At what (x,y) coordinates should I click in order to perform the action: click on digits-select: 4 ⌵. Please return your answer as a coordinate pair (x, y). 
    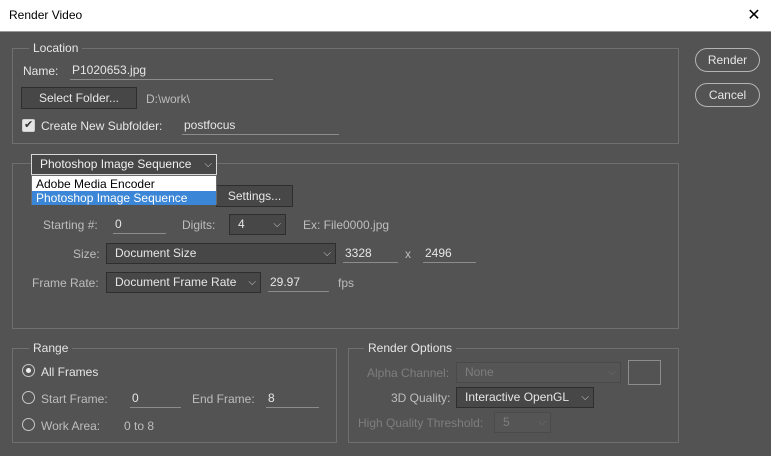
    Looking at the image, I should click on (257, 224).